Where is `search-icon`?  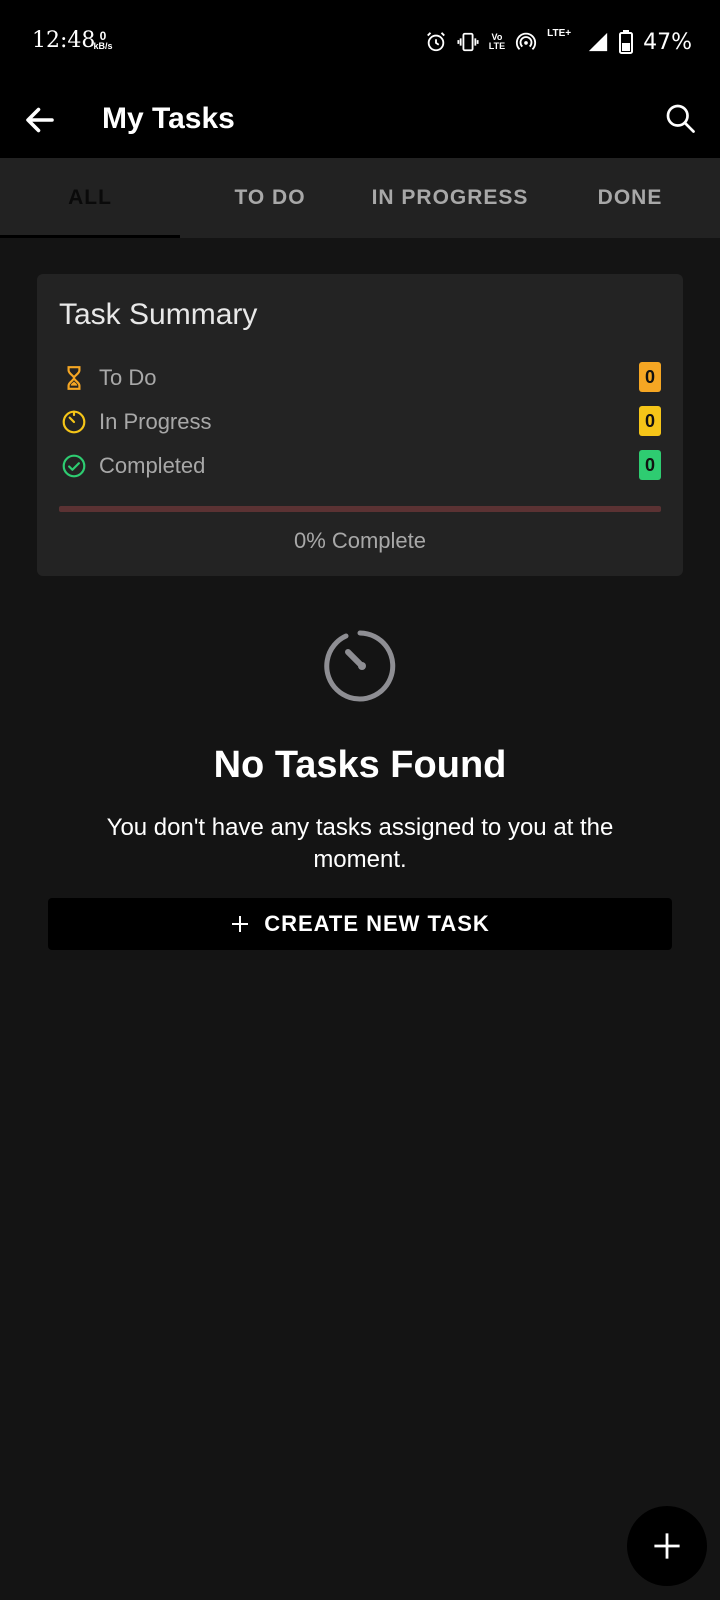
search-icon is located at coordinates (680, 118).